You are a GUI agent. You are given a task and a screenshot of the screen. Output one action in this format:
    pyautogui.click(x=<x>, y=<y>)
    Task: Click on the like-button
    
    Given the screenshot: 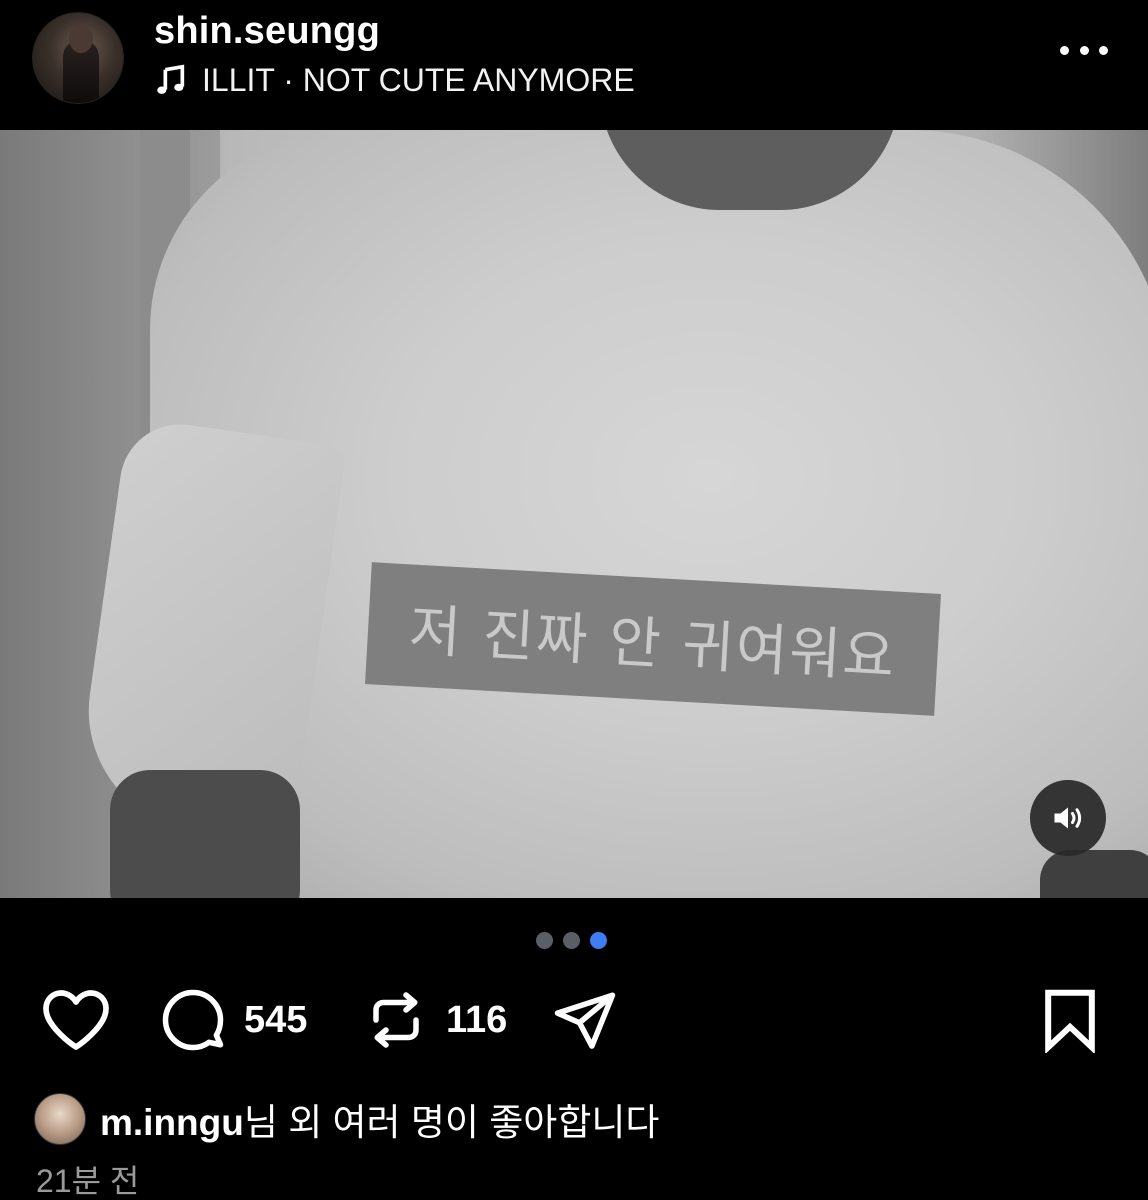 What is the action you would take?
    pyautogui.click(x=76, y=1020)
    